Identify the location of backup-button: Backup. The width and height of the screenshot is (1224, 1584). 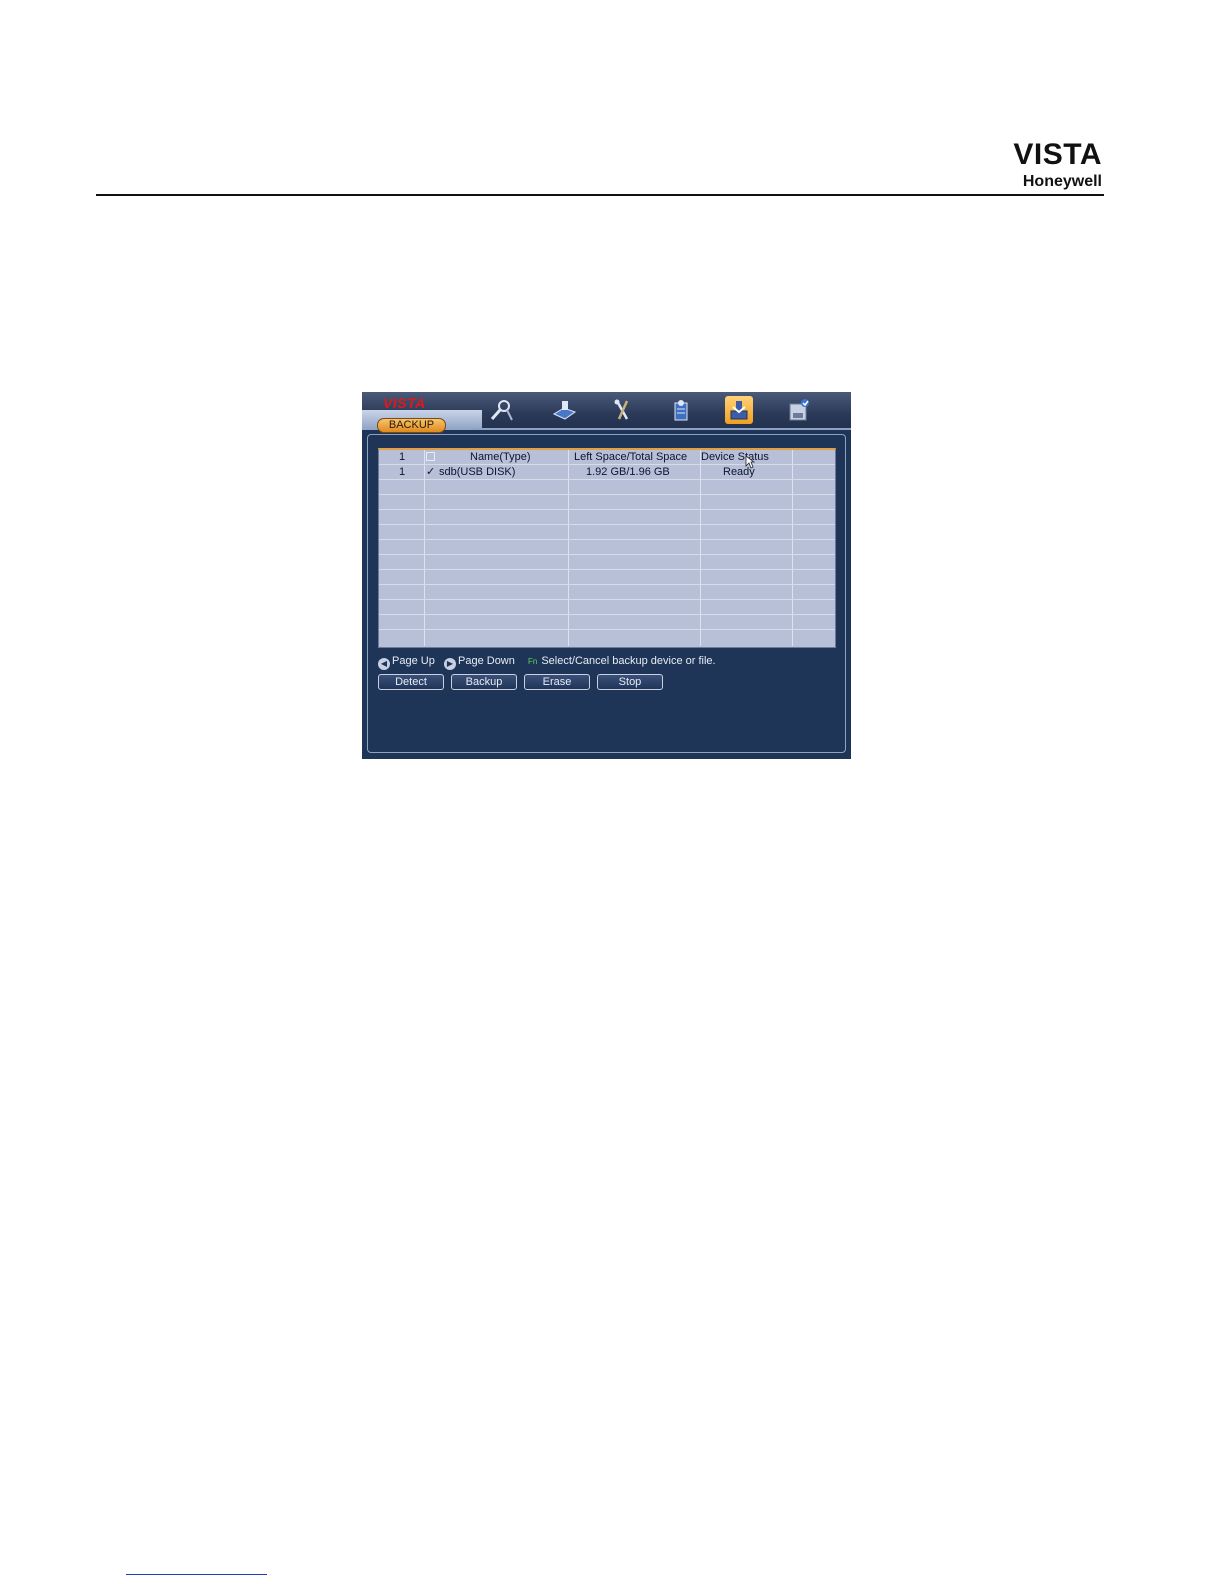
(484, 682).